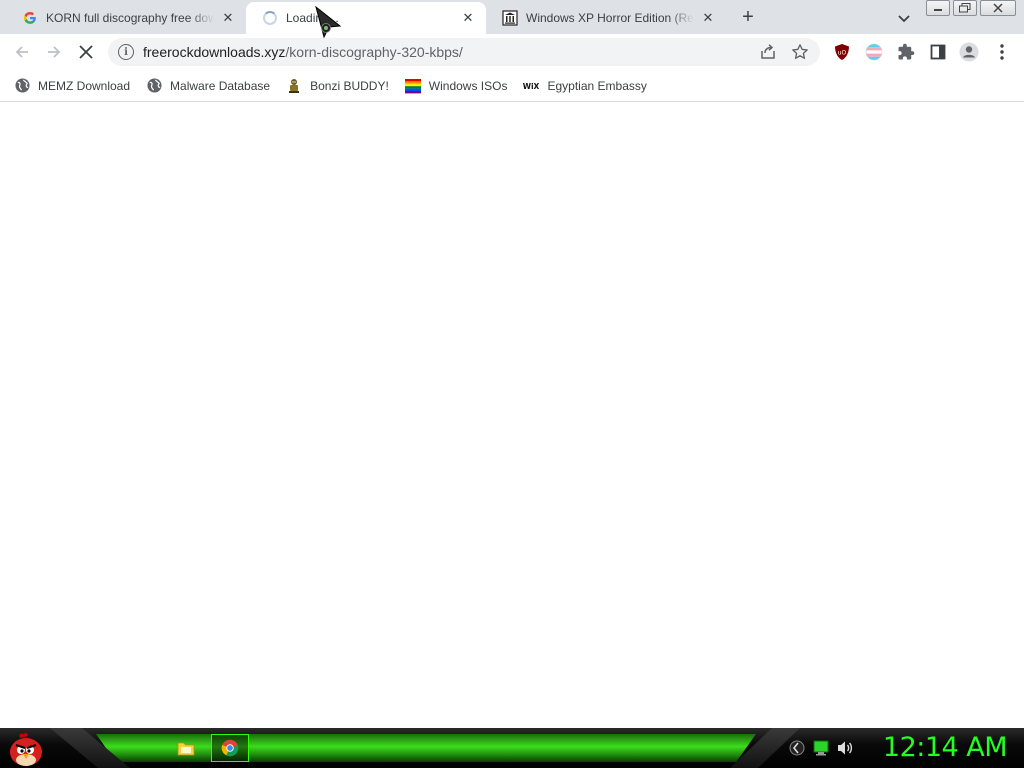 This screenshot has width=1024, height=768. Describe the element at coordinates (998, 8) in the screenshot. I see `close-window-button` at that location.